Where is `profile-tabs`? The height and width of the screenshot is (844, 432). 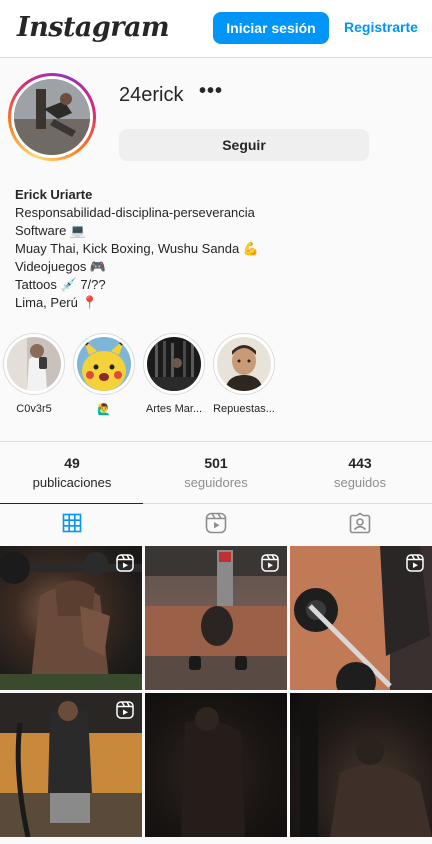
profile-tabs is located at coordinates (216, 524).